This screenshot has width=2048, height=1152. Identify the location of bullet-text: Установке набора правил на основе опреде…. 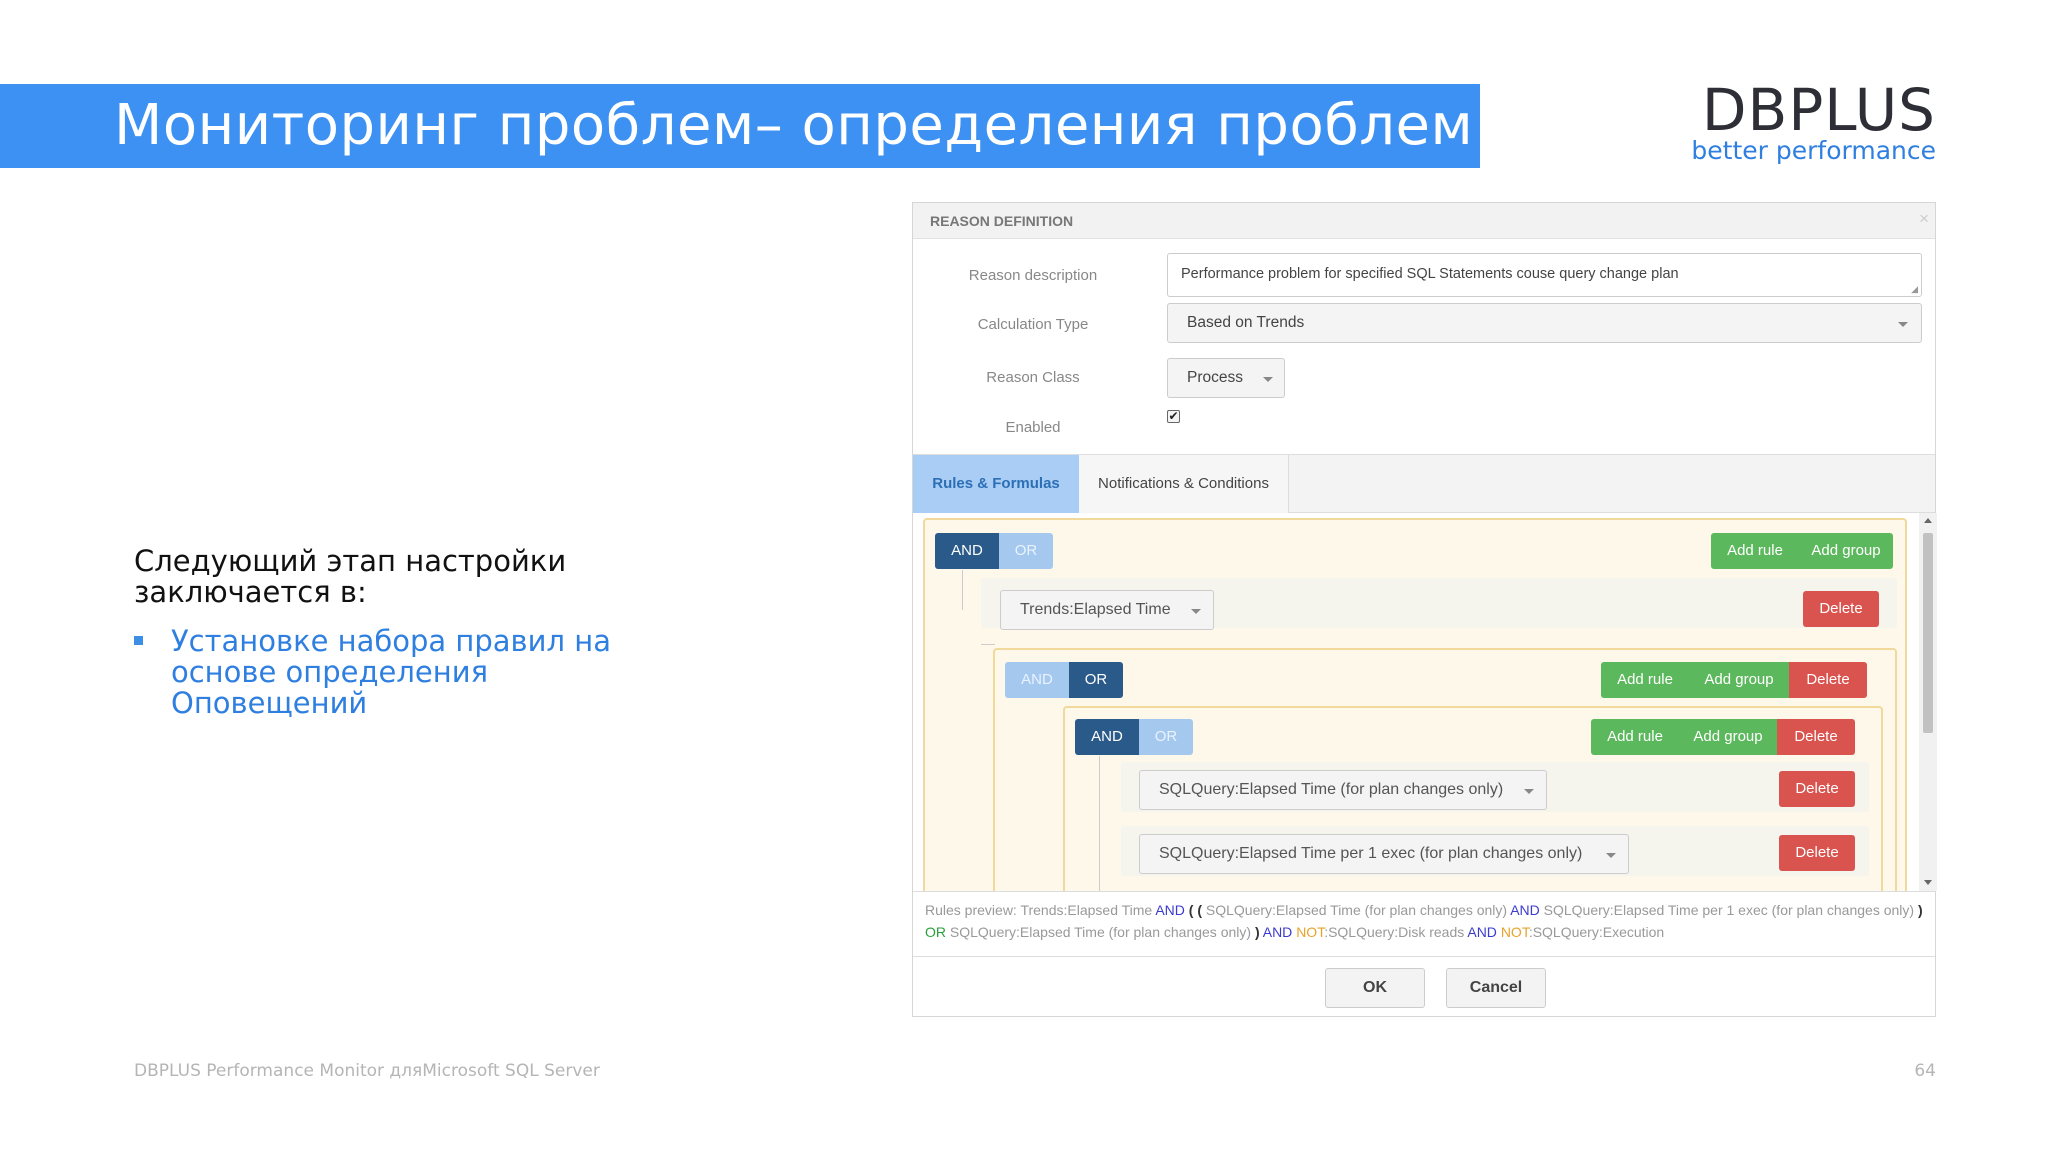
(391, 672).